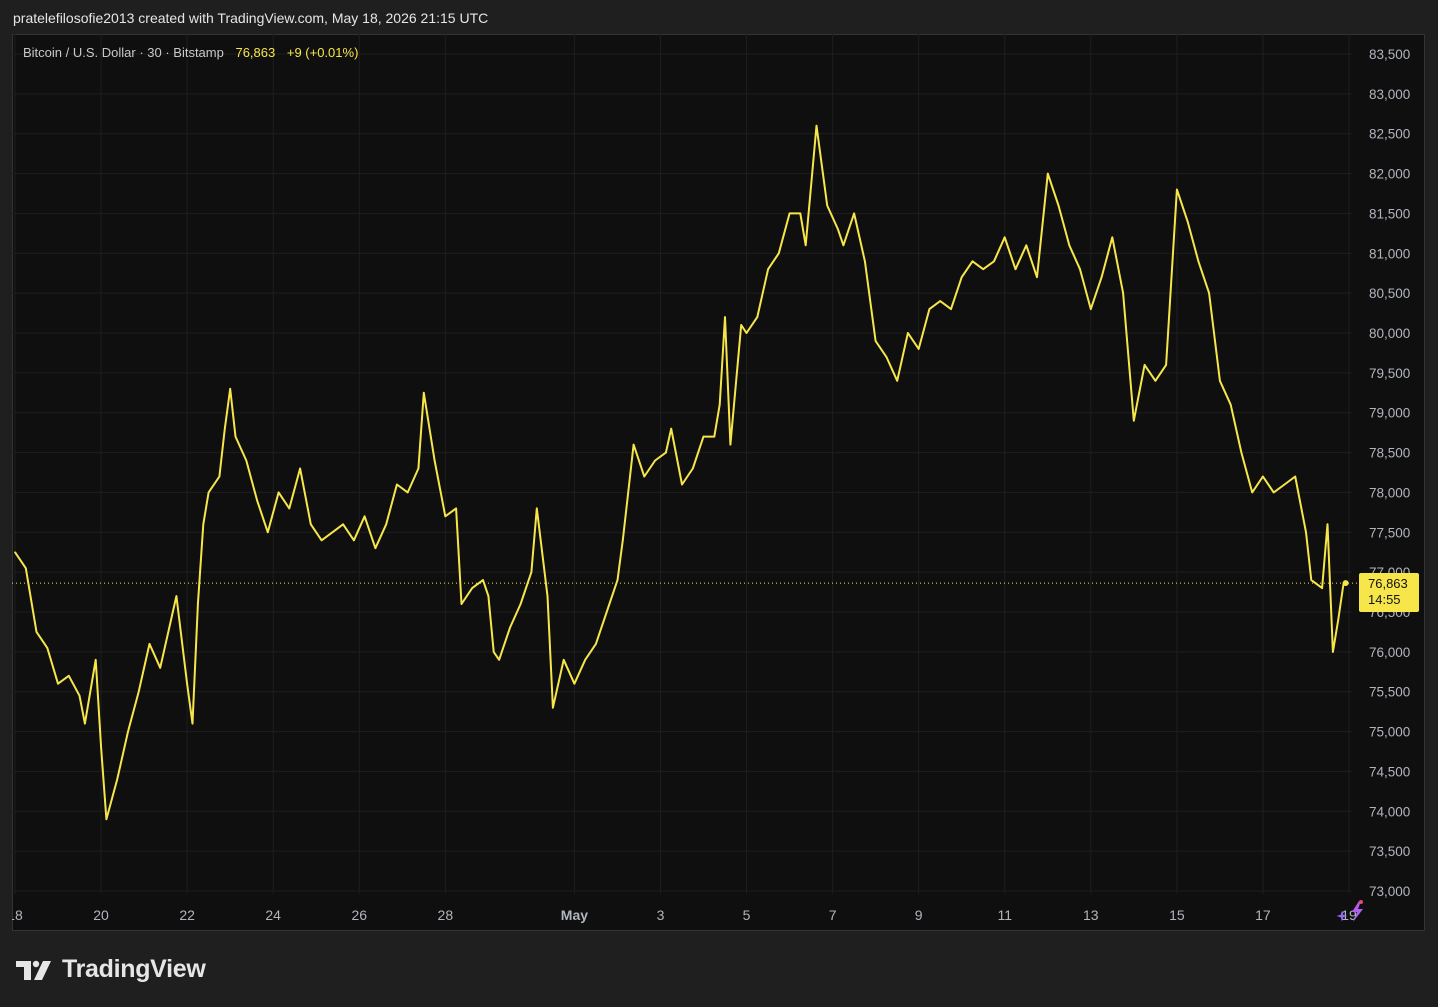  Describe the element at coordinates (1389, 174) in the screenshot. I see `y-tick-label: 82,000` at that location.